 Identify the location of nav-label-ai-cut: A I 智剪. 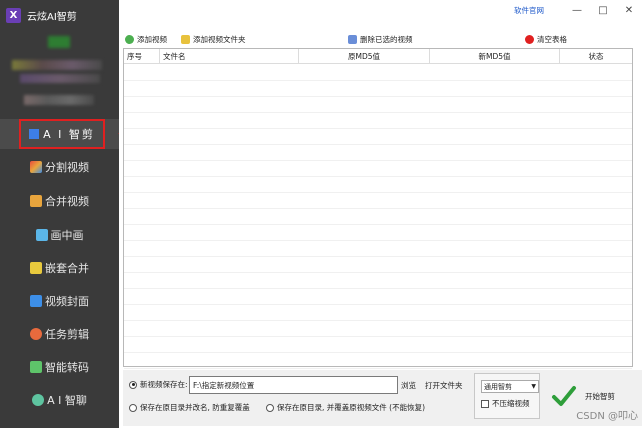
(69, 134).